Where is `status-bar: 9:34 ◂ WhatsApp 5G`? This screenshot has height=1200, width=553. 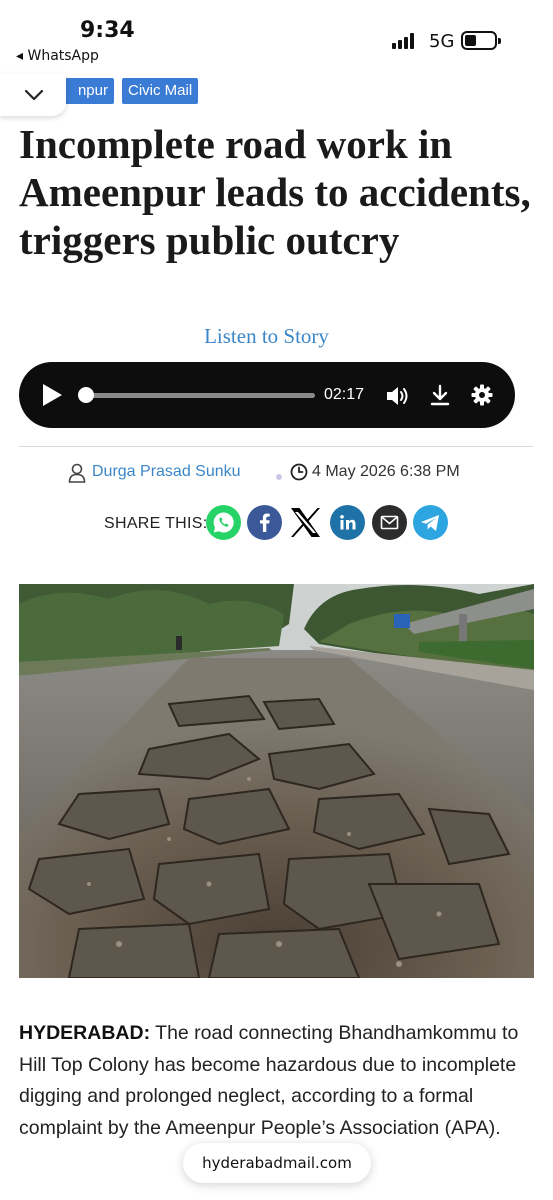 status-bar: 9:34 ◂ WhatsApp 5G is located at coordinates (276, 35).